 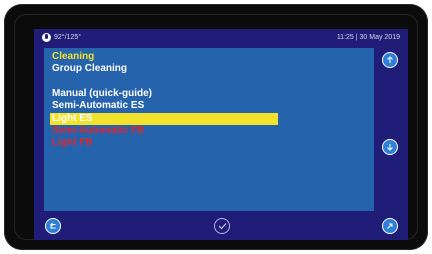 I want to click on temperature-readout: 92°/125°, so click(x=61, y=37).